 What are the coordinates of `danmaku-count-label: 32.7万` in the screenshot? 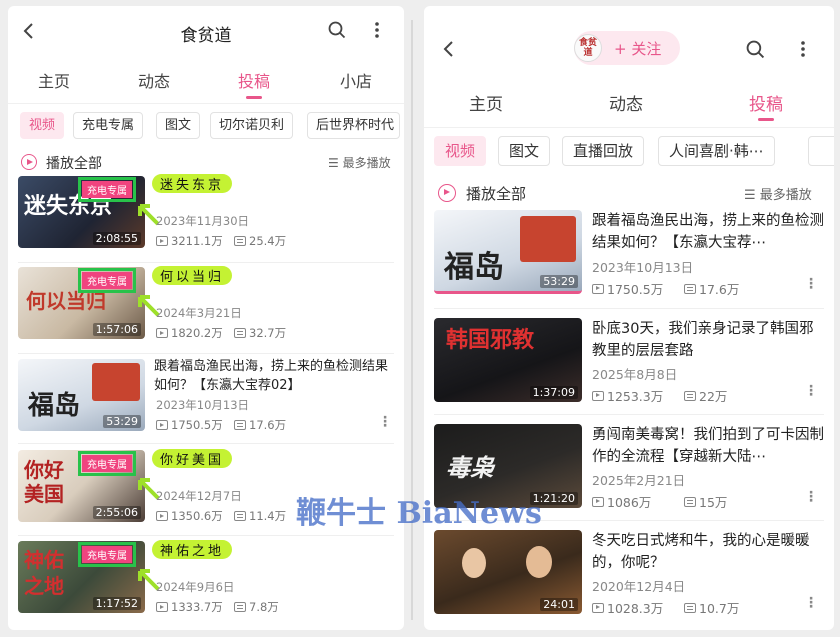 It's located at (268, 333).